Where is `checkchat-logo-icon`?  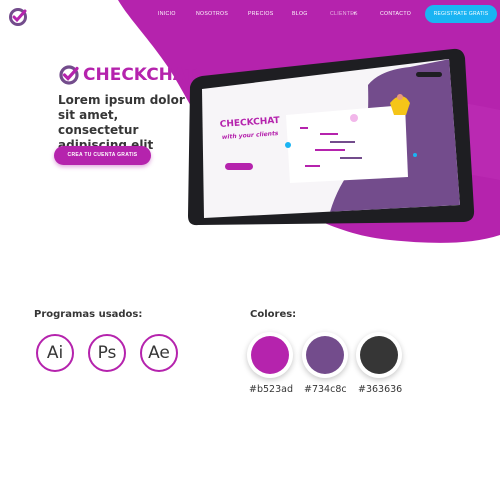 checkchat-logo-icon is located at coordinates (18, 17).